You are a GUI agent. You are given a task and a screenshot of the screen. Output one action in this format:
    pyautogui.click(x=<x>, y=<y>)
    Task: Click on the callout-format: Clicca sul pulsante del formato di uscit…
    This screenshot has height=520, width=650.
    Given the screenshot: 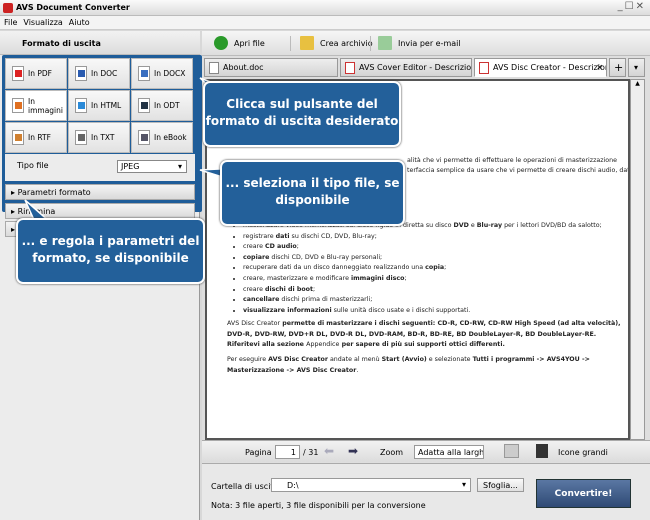 What is the action you would take?
    pyautogui.click(x=302, y=114)
    